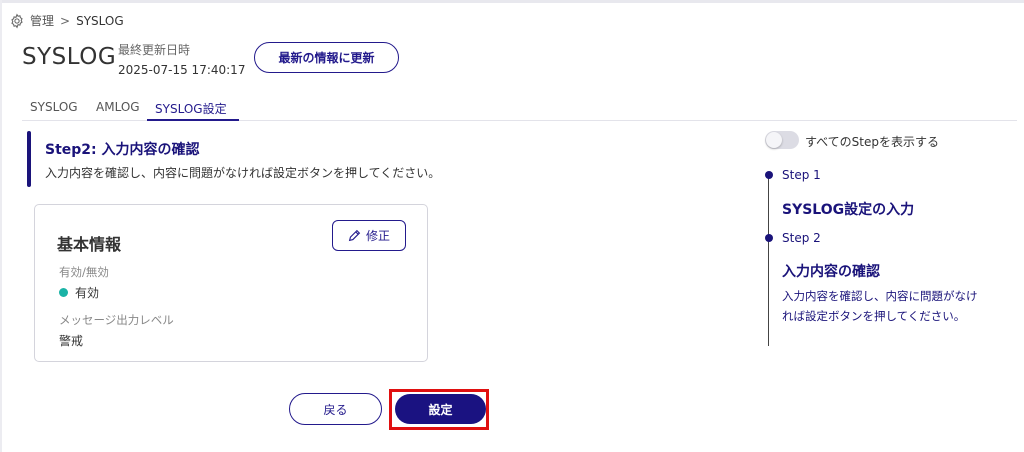 The width and height of the screenshot is (1024, 452). I want to click on tab-syslog: SYSLOG, so click(54, 108).